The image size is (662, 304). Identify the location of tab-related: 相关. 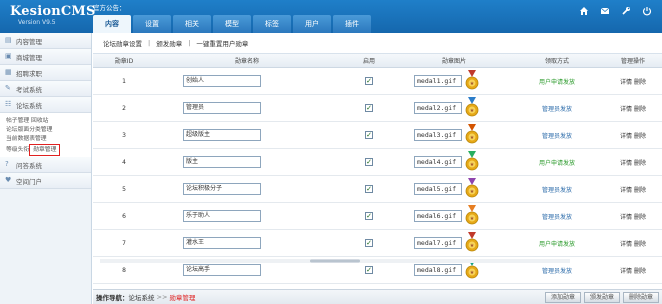
(192, 24).